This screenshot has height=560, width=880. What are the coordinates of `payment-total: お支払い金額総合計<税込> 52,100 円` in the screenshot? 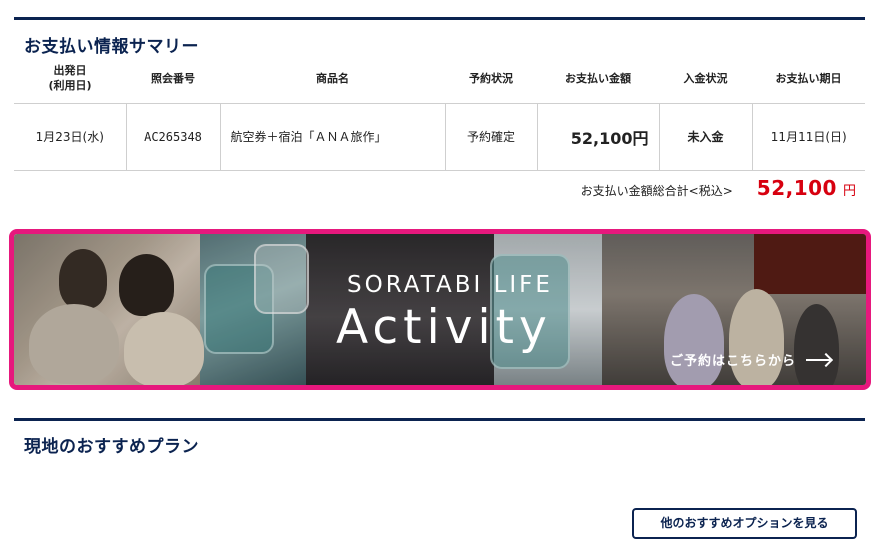 It's located at (718, 188).